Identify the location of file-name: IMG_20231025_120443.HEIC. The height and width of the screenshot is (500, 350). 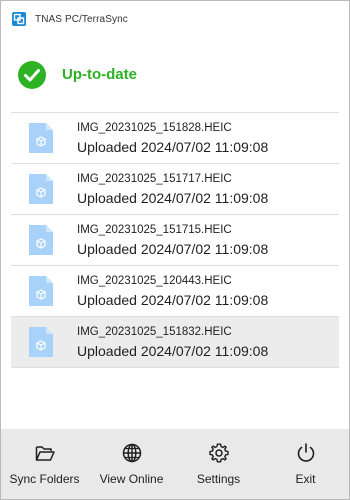
(154, 280).